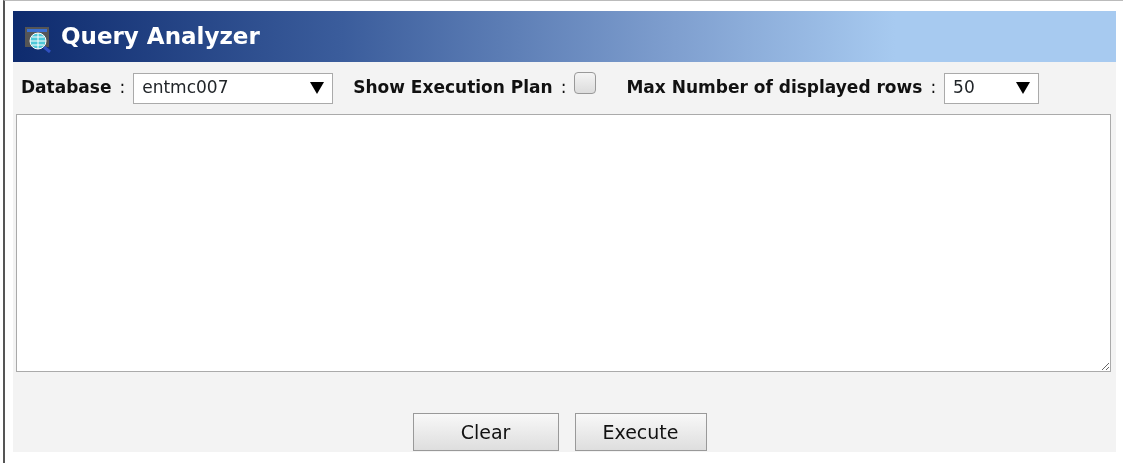 This screenshot has height=463, width=1123. Describe the element at coordinates (585, 83) in the screenshot. I see `execution-plan-checkbox` at that location.